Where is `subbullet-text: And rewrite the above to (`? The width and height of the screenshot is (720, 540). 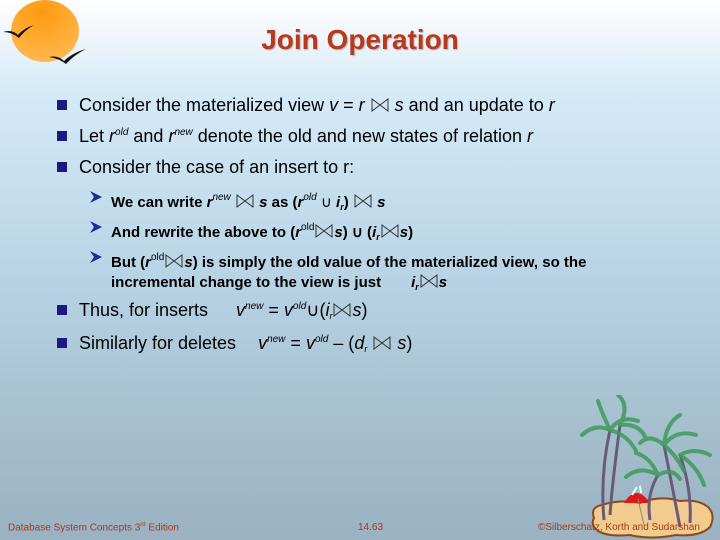 subbullet-text: And rewrite the above to ( is located at coordinates (203, 232).